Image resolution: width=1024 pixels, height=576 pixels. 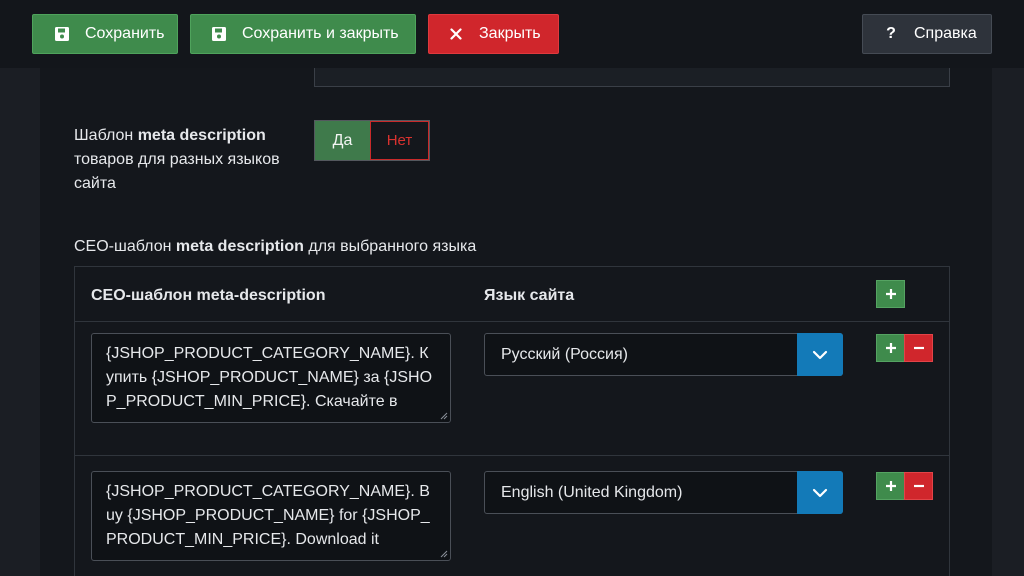 What do you see at coordinates (456, 34) in the screenshot?
I see `x-icon` at bounding box center [456, 34].